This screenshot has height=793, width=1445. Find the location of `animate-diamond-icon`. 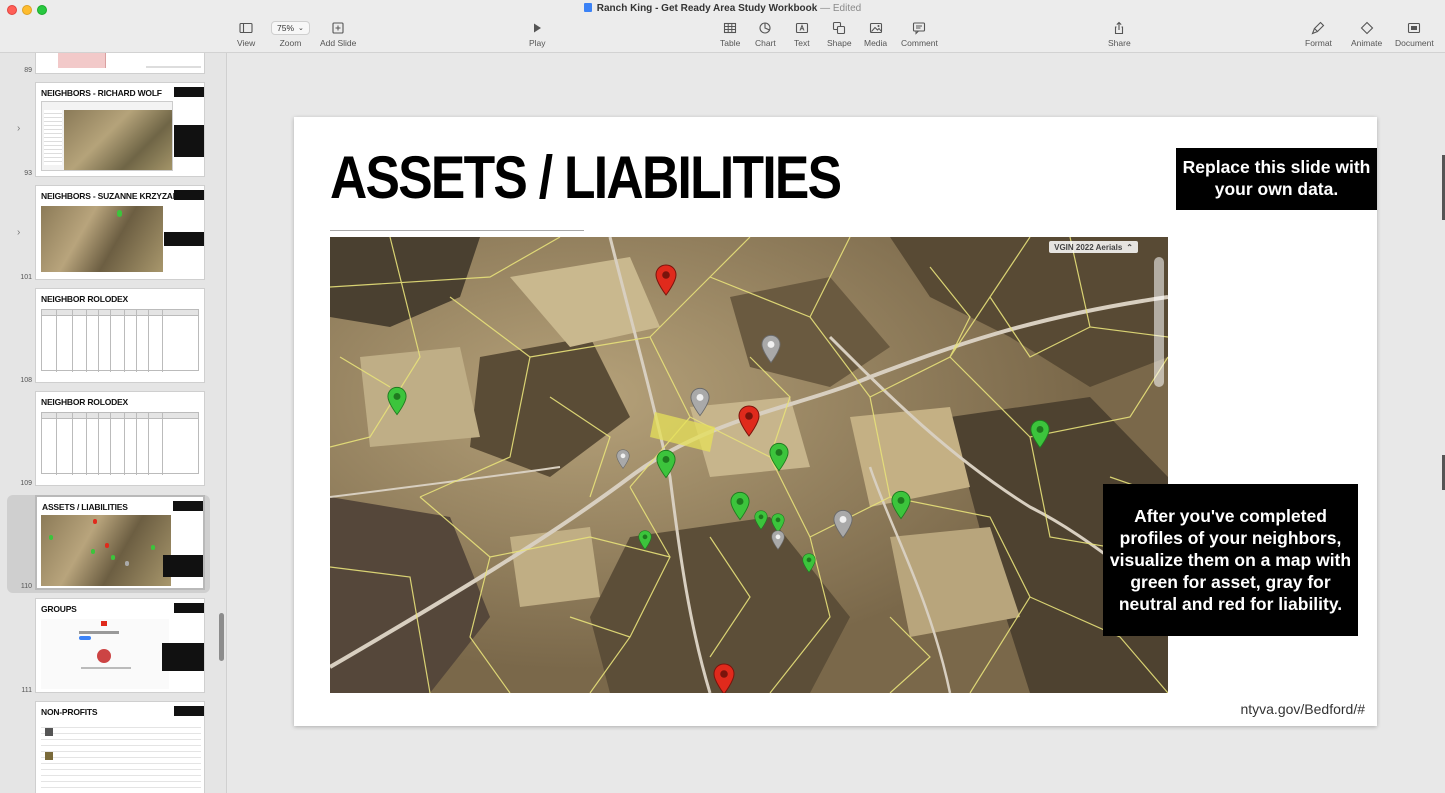

animate-diamond-icon is located at coordinates (1366, 28).